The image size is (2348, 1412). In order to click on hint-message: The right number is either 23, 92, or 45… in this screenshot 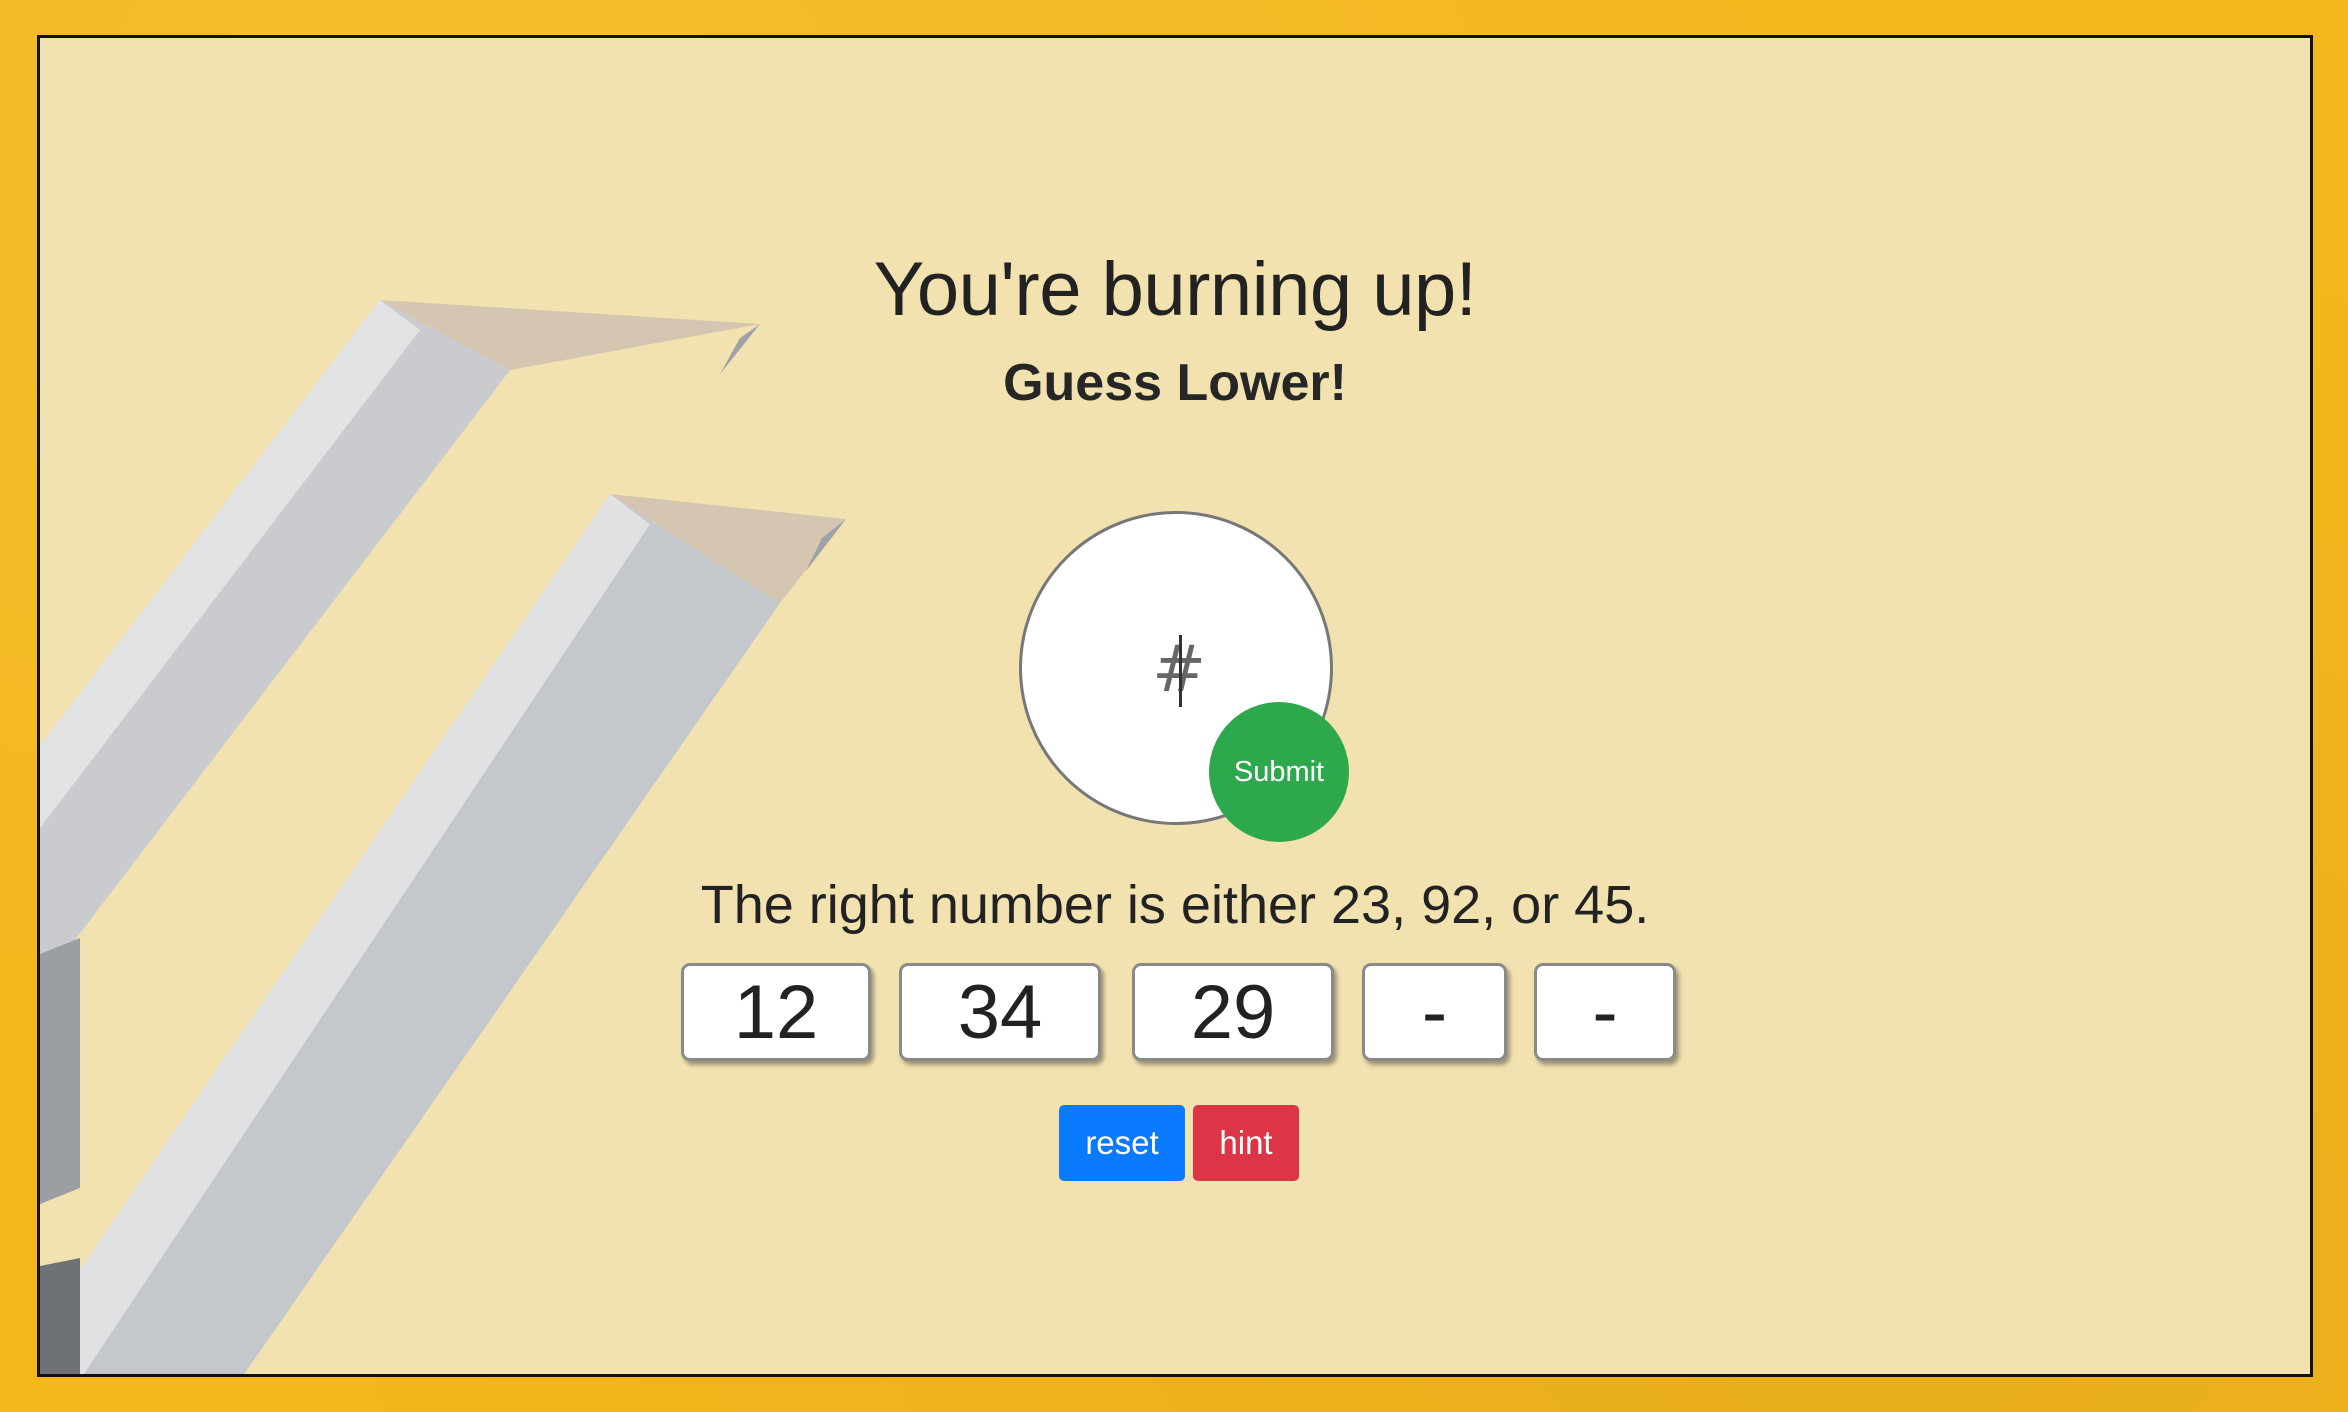, I will do `click(1175, 905)`.